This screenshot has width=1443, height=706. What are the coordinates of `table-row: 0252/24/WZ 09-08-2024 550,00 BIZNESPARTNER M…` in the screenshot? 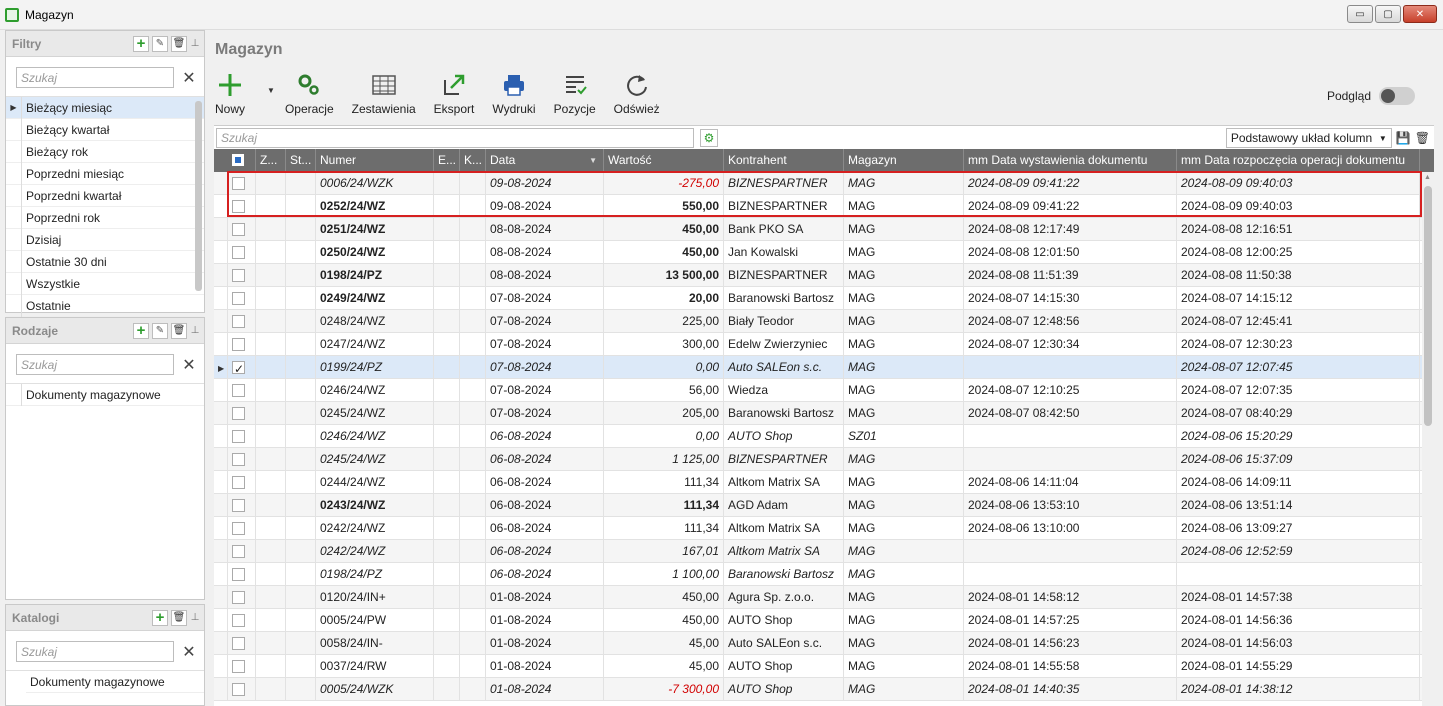 It's located at (818, 206).